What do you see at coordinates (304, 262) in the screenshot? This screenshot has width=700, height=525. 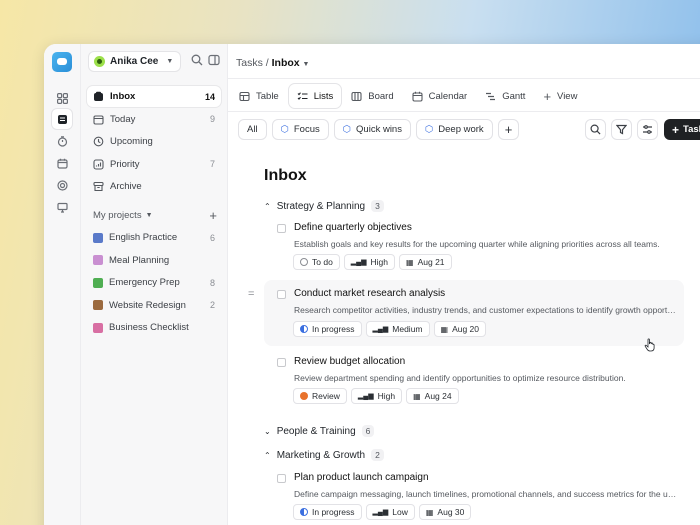 I see `status-todo-icon` at bounding box center [304, 262].